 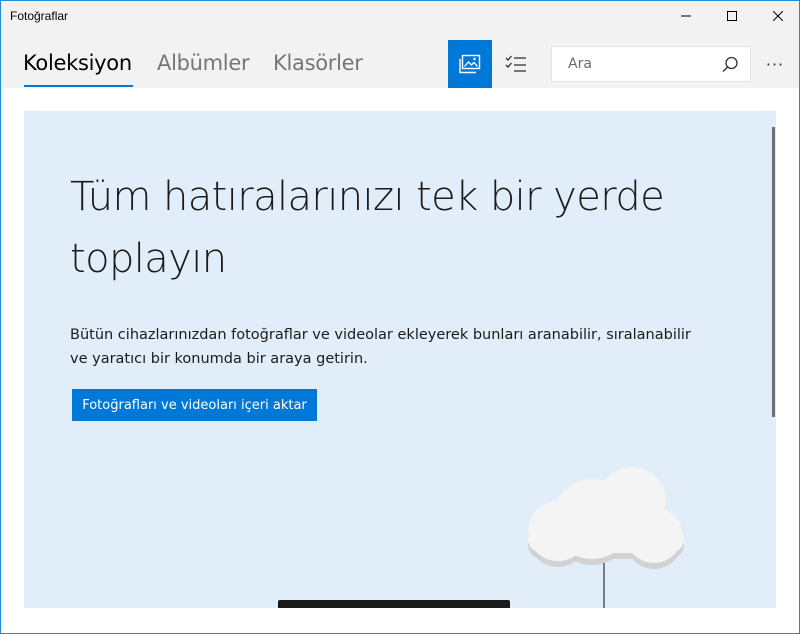 I want to click on app-header: Koleksiyon Albümler Klasörler Ara ···, so click(x=400, y=59).